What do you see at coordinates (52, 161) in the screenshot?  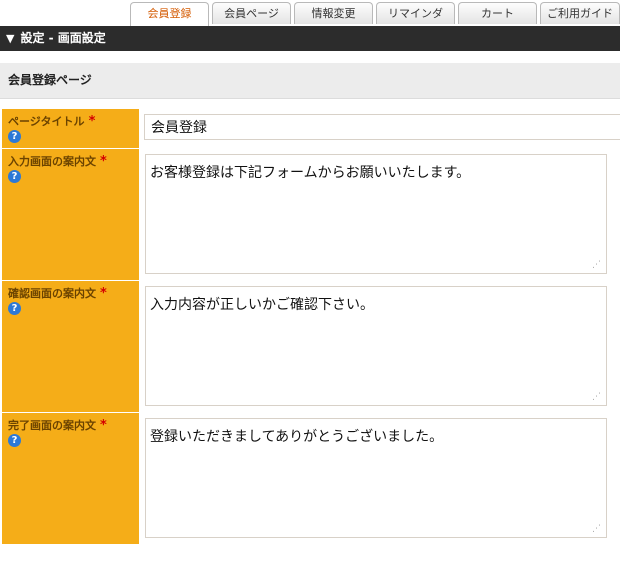 I see `field-label: 入力画面の案内文` at bounding box center [52, 161].